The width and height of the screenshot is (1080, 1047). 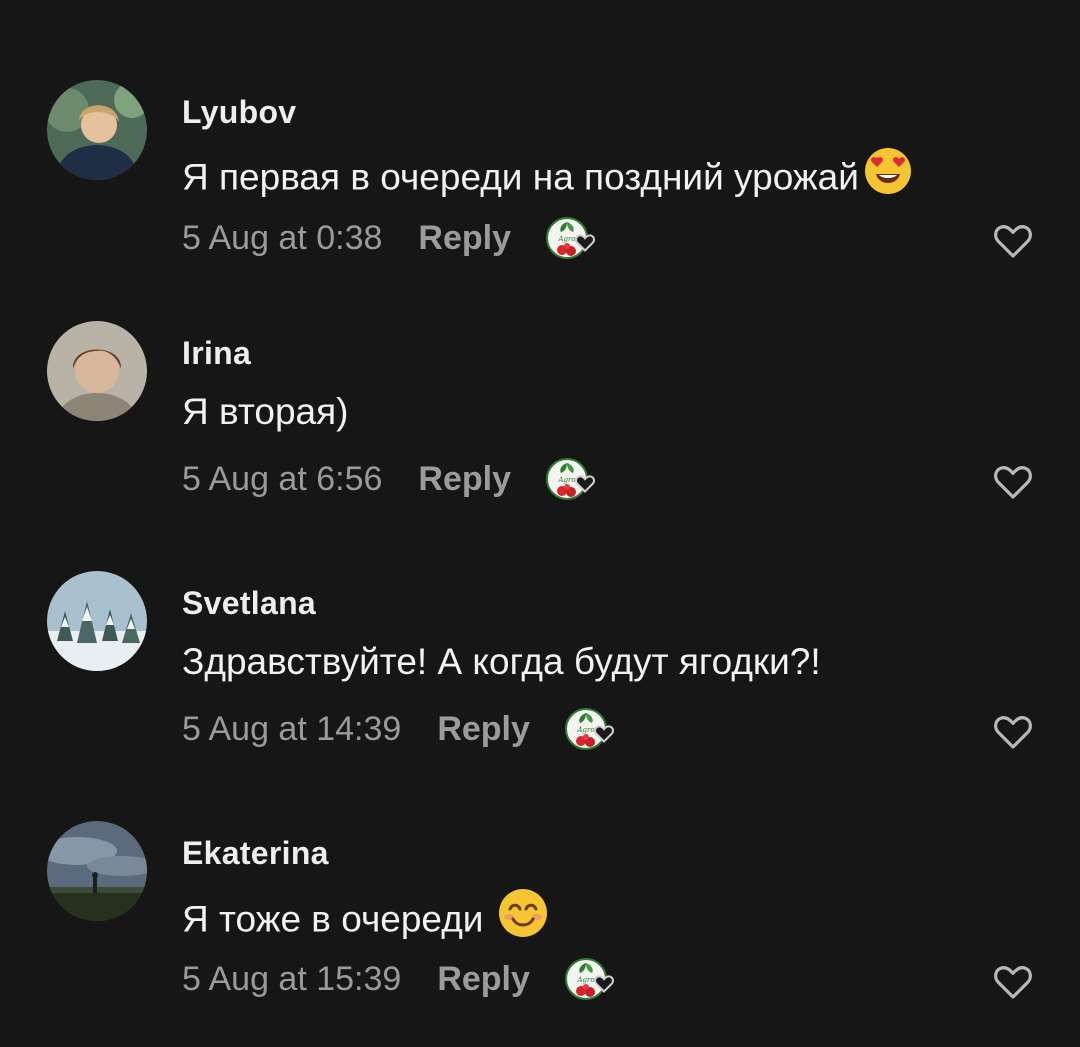 I want to click on comment-text: Я тоже в очереди, so click(x=365, y=920).